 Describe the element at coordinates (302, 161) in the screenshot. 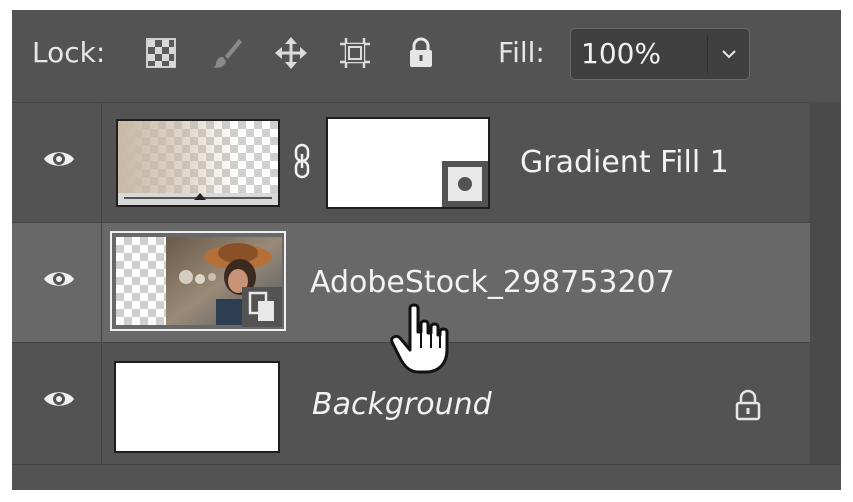

I see `chain-link-icon` at that location.